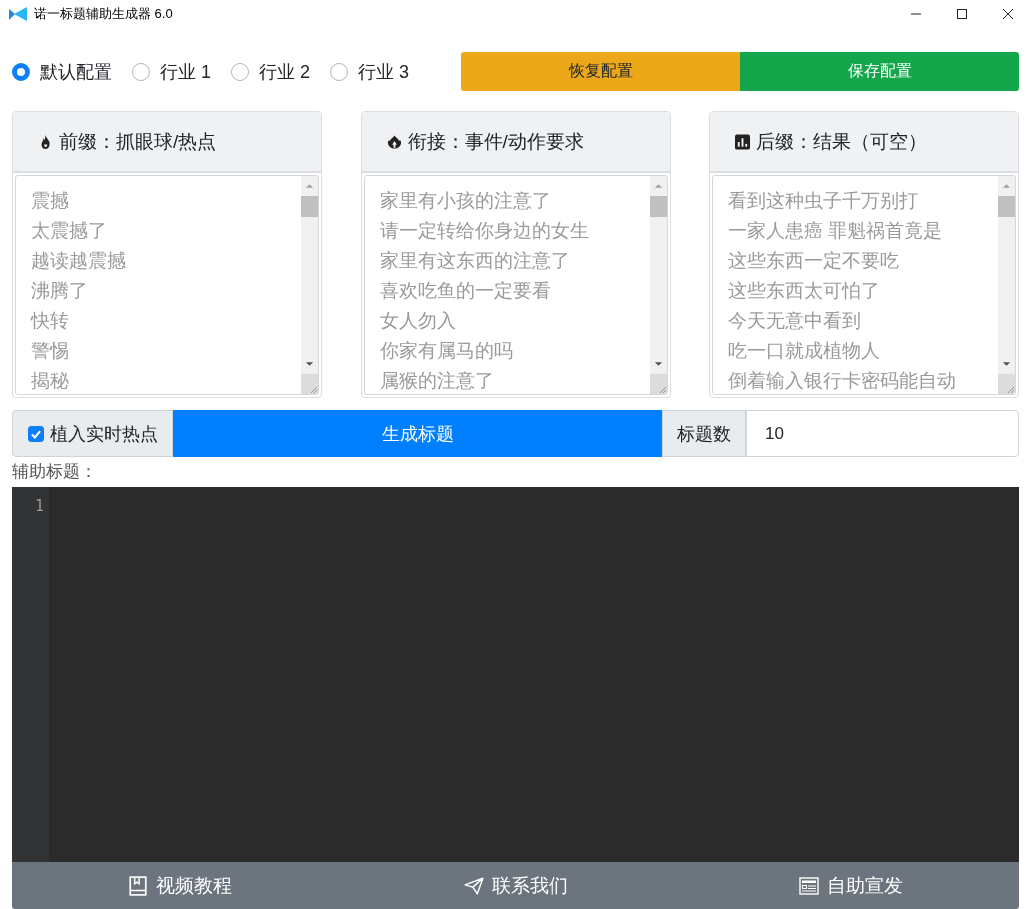 The image size is (1029, 909). I want to click on config-radio: 默认配置, so click(62, 71).